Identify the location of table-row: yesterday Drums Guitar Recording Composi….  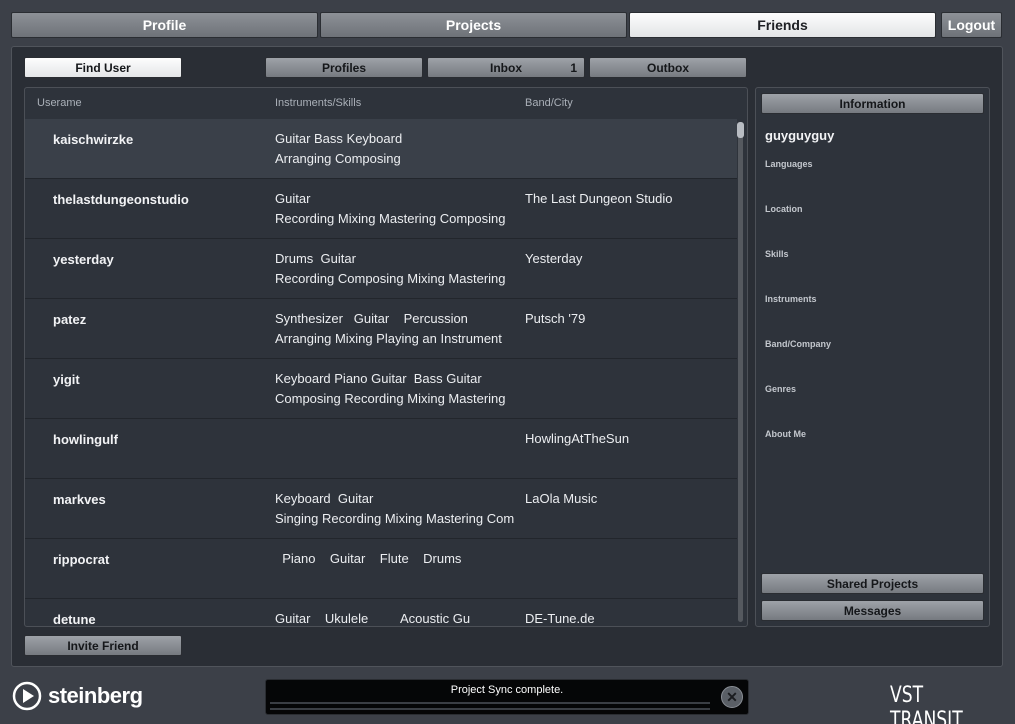
(381, 269).